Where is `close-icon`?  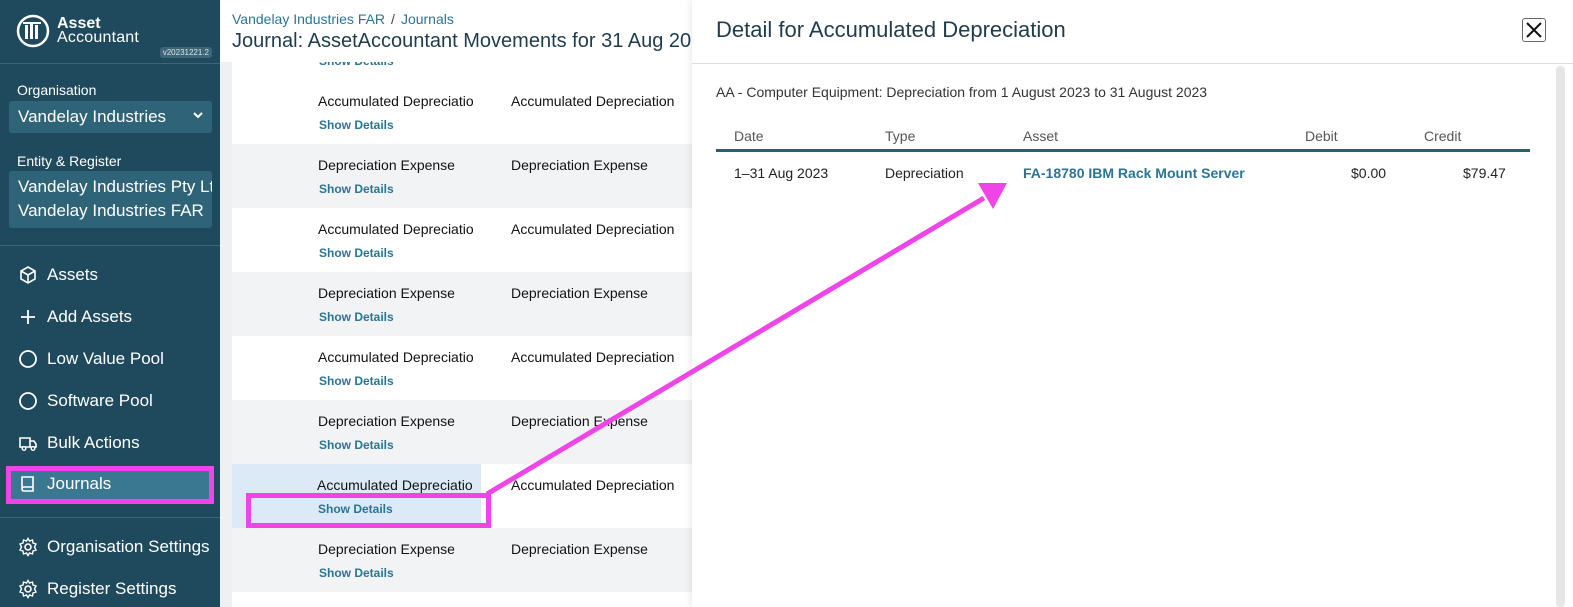 close-icon is located at coordinates (1534, 30).